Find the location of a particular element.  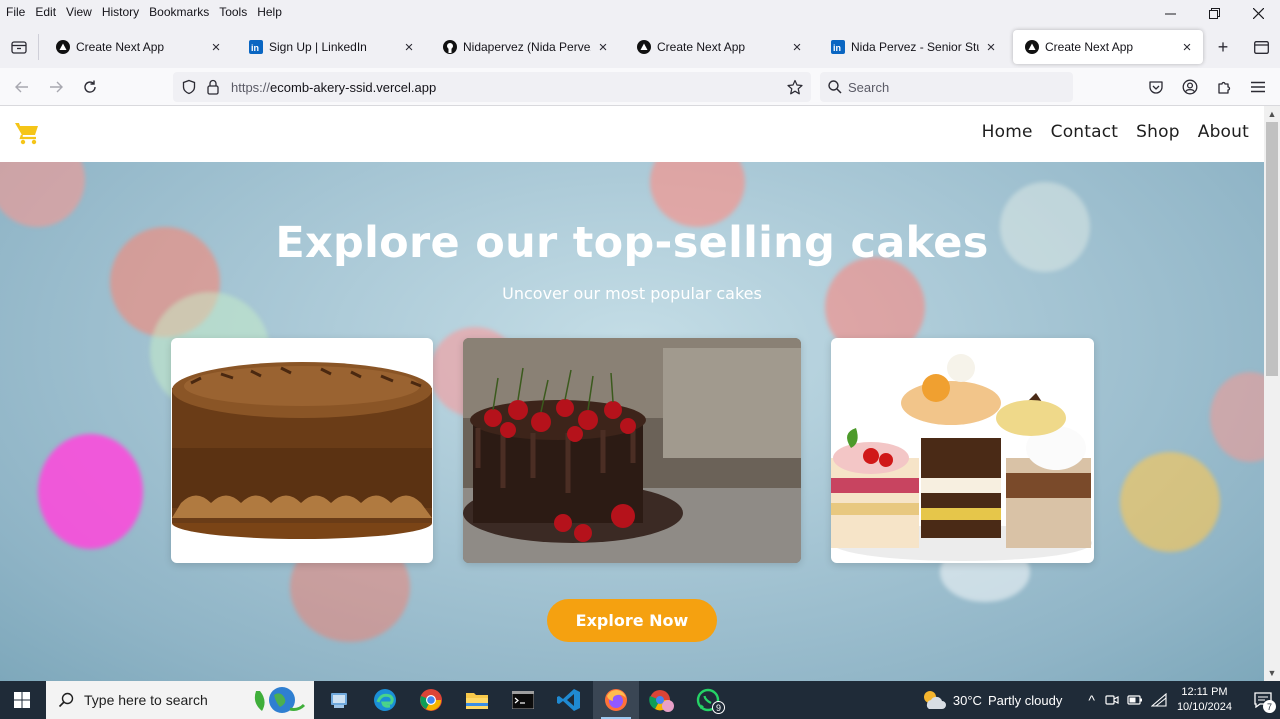

taskbar-terminal is located at coordinates (523, 700).